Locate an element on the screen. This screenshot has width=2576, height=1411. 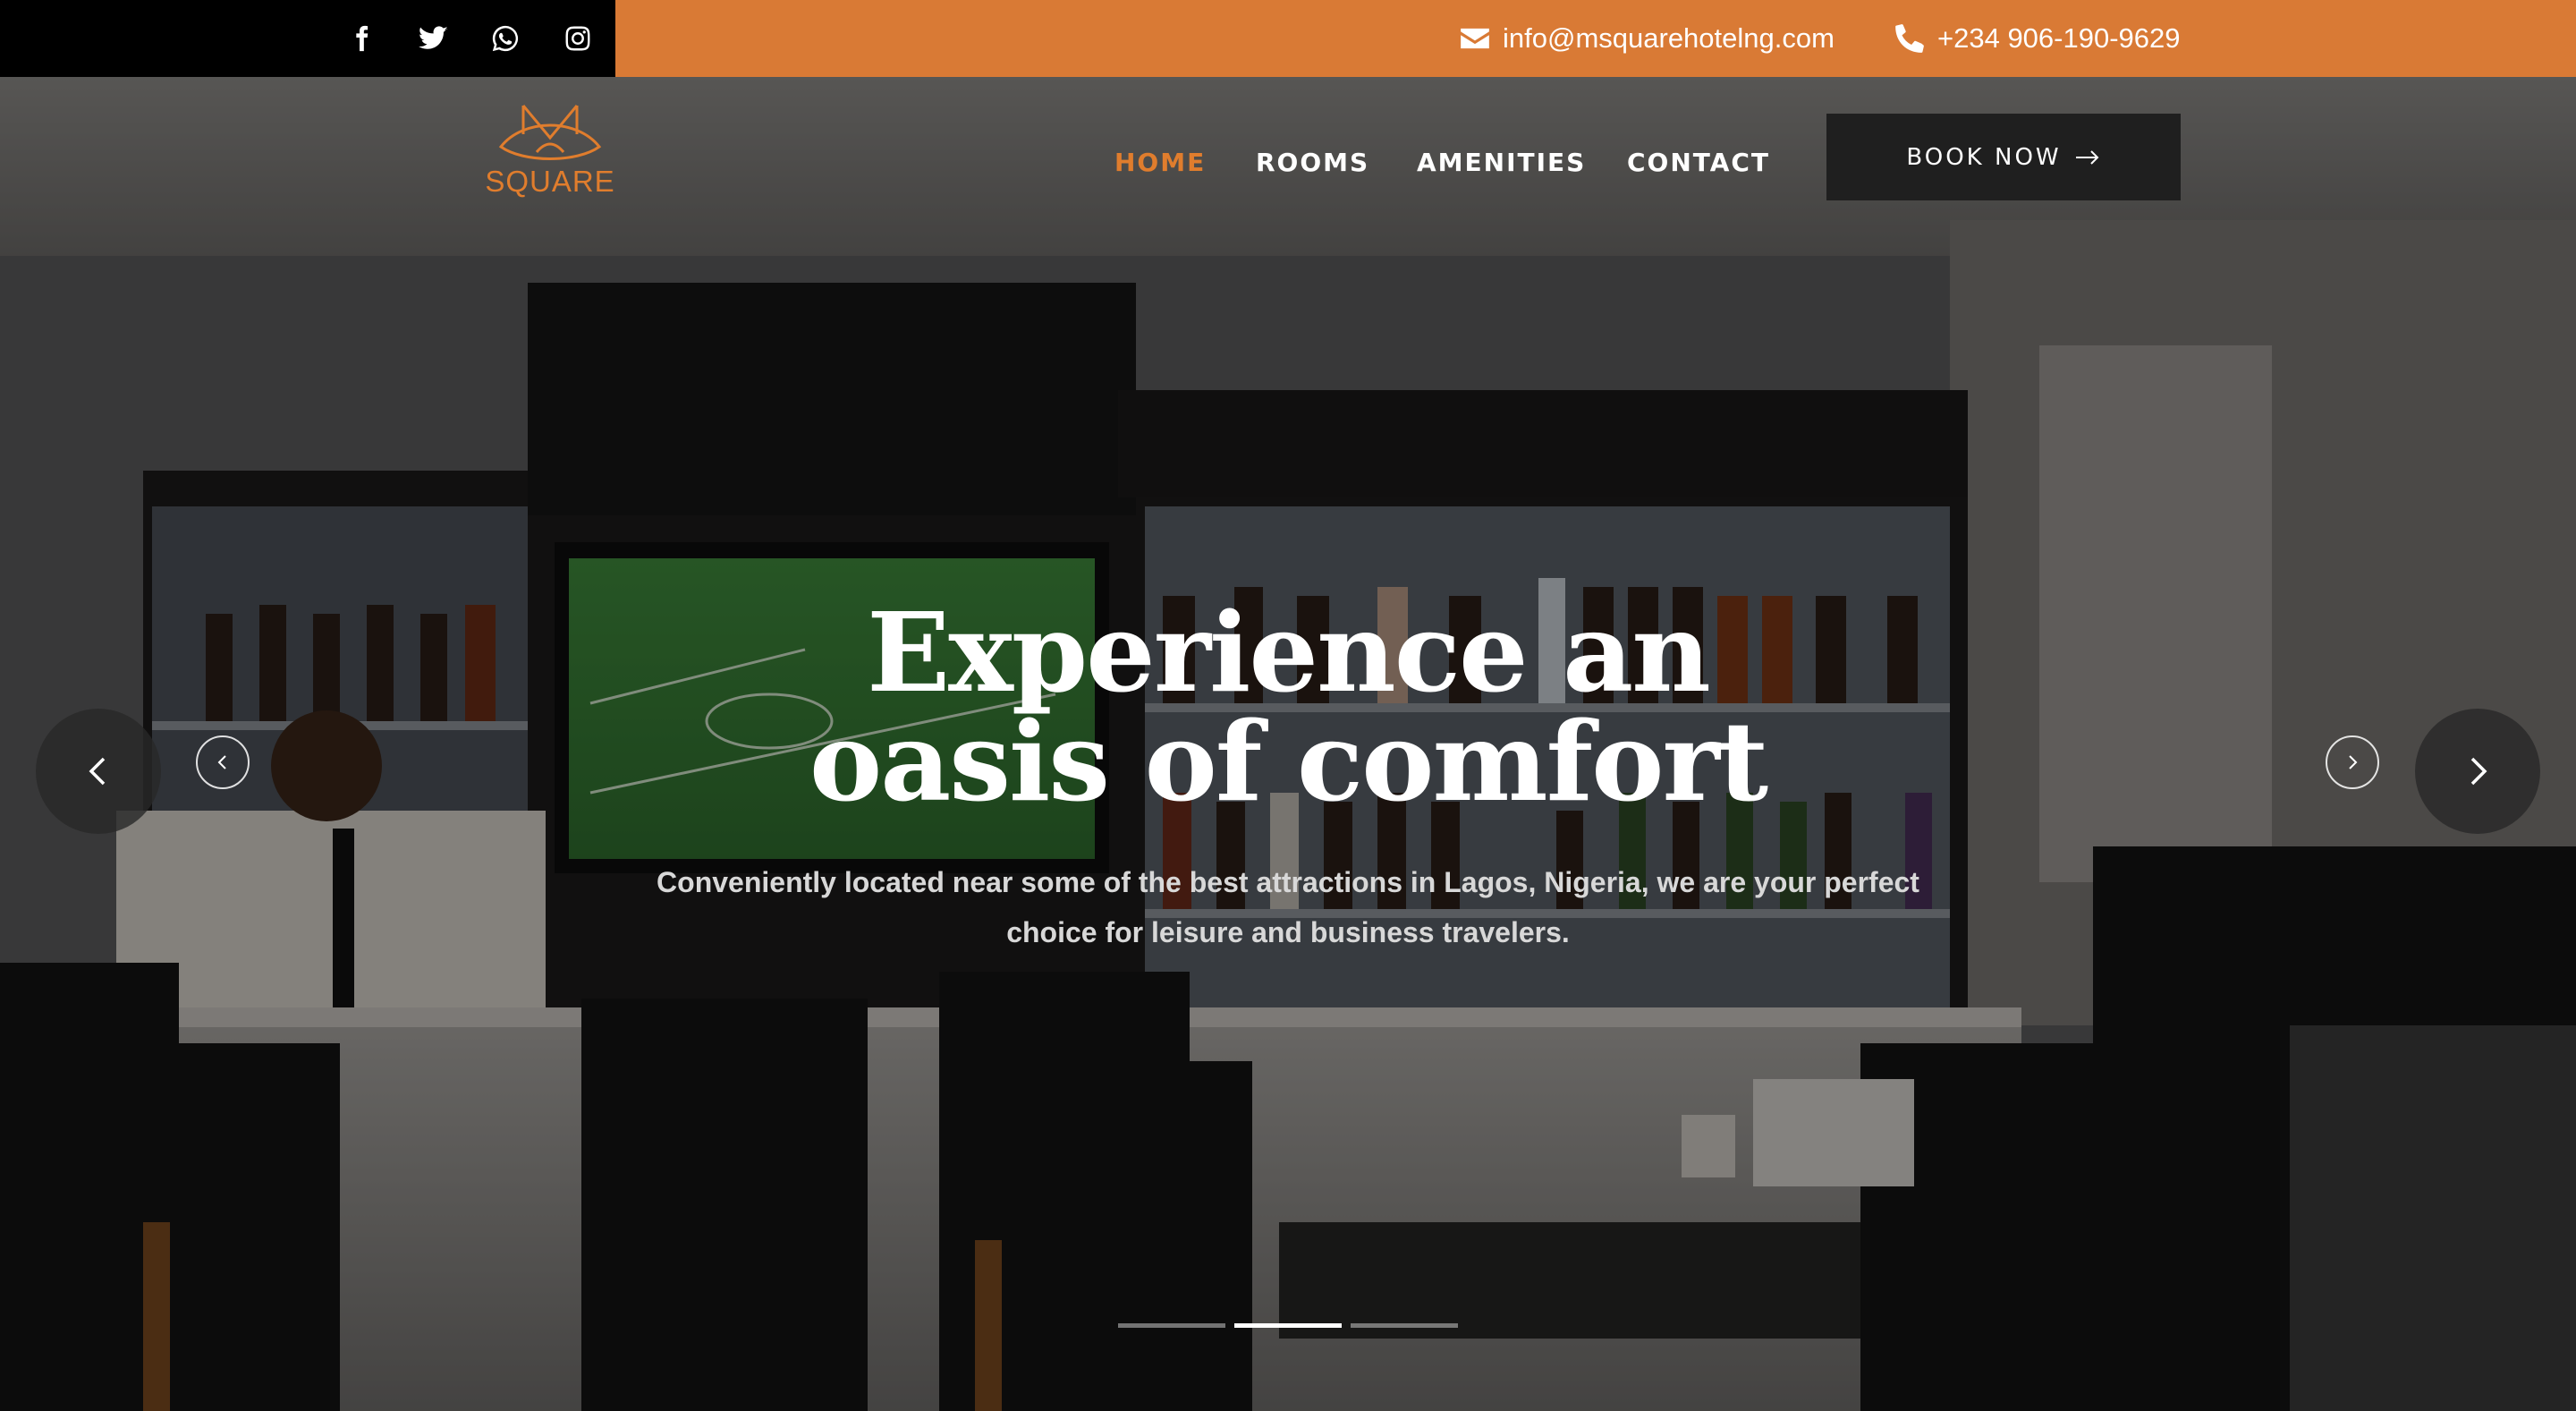
logo: SQUARE is located at coordinates (550, 149).